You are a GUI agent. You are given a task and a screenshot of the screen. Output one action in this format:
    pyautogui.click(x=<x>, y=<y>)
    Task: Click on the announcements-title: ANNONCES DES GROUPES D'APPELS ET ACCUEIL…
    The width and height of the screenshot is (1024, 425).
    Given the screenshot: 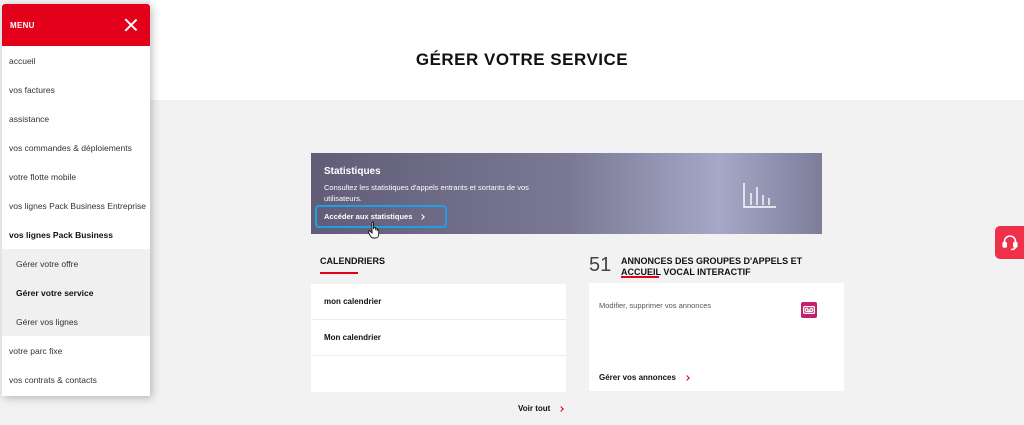 What is the action you would take?
    pyautogui.click(x=712, y=266)
    